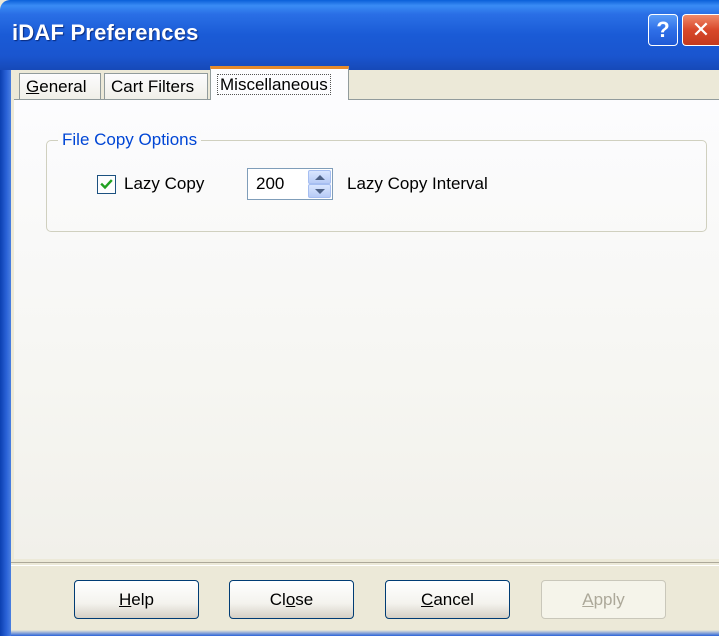 The height and width of the screenshot is (636, 719). Describe the element at coordinates (153, 86) in the screenshot. I see `tab-cart-filters-label: Cart Filters` at that location.